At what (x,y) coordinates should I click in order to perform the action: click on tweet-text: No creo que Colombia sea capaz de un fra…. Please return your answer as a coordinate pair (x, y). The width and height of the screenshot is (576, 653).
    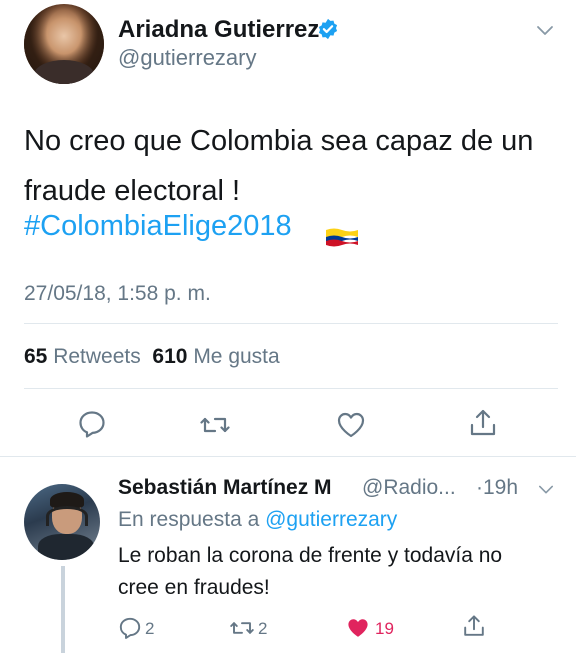
    Looking at the image, I should click on (279, 166).